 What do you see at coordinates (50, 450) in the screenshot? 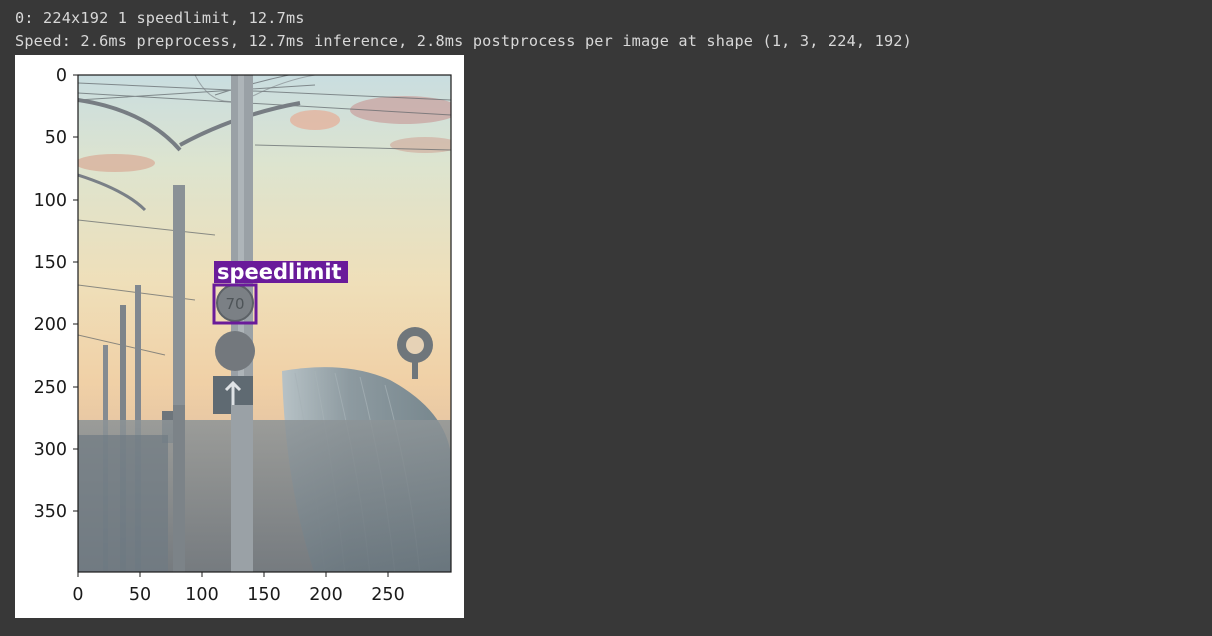
I see `y-tick-label: 300` at bounding box center [50, 450].